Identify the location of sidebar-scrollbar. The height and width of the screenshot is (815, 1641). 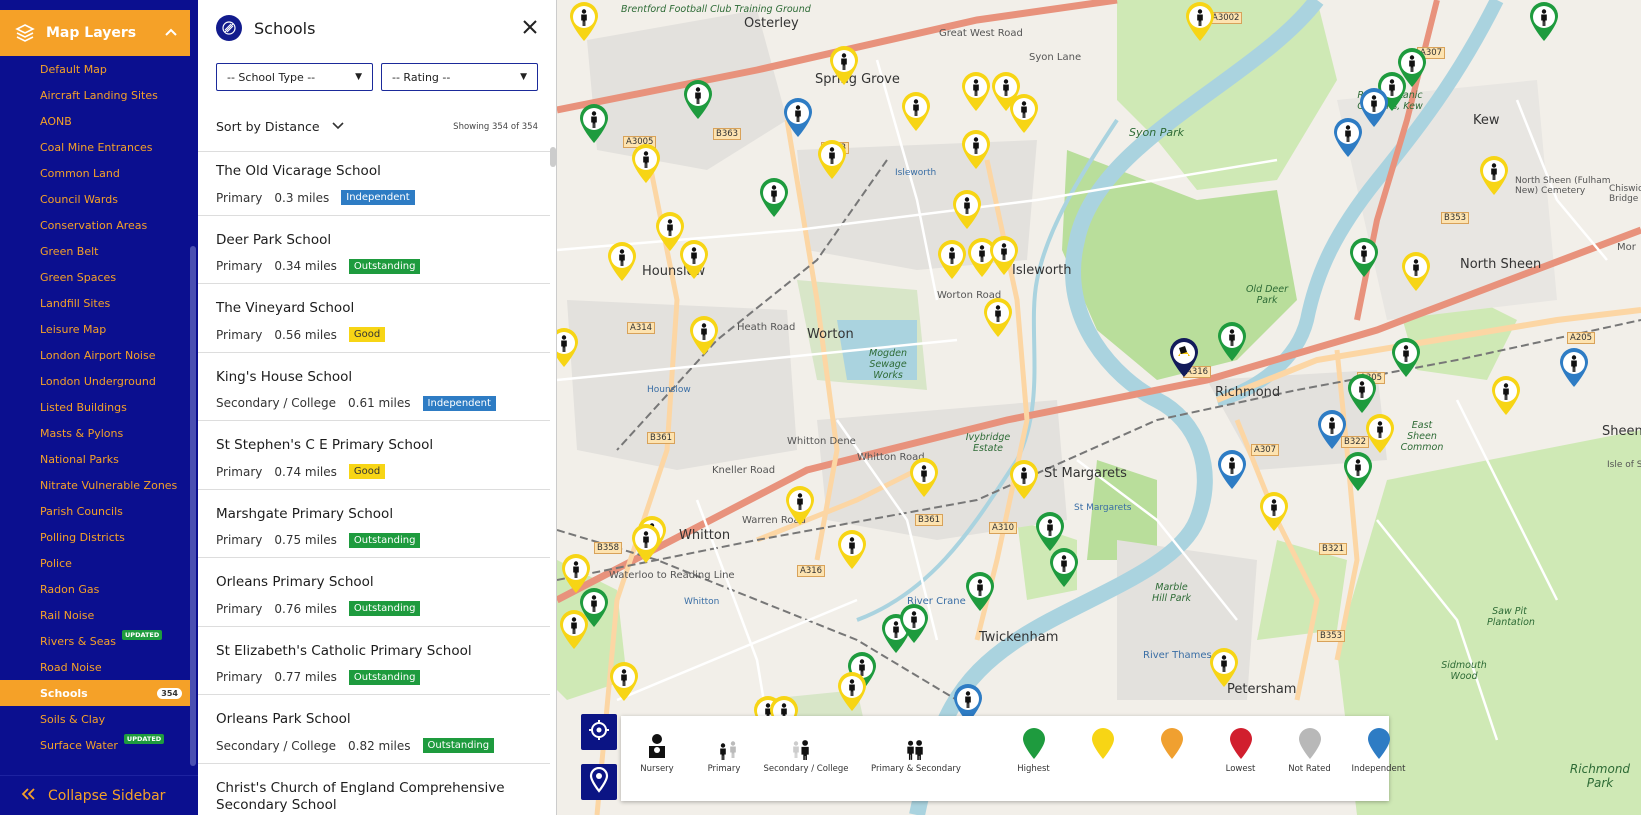
(193, 506).